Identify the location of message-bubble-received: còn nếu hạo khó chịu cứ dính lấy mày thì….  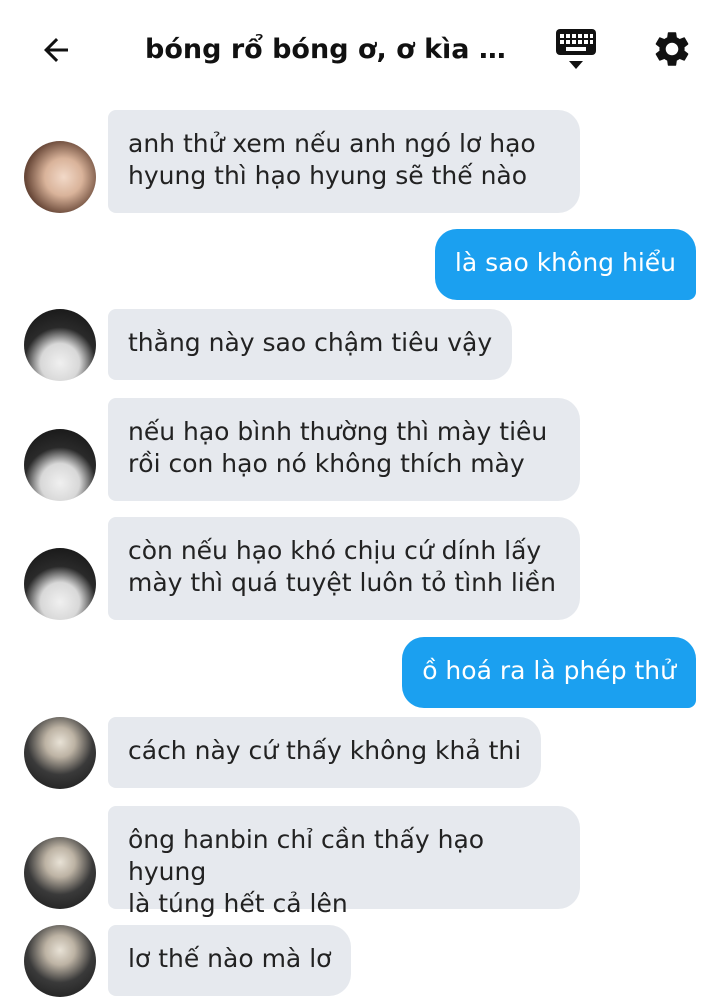
(344, 568).